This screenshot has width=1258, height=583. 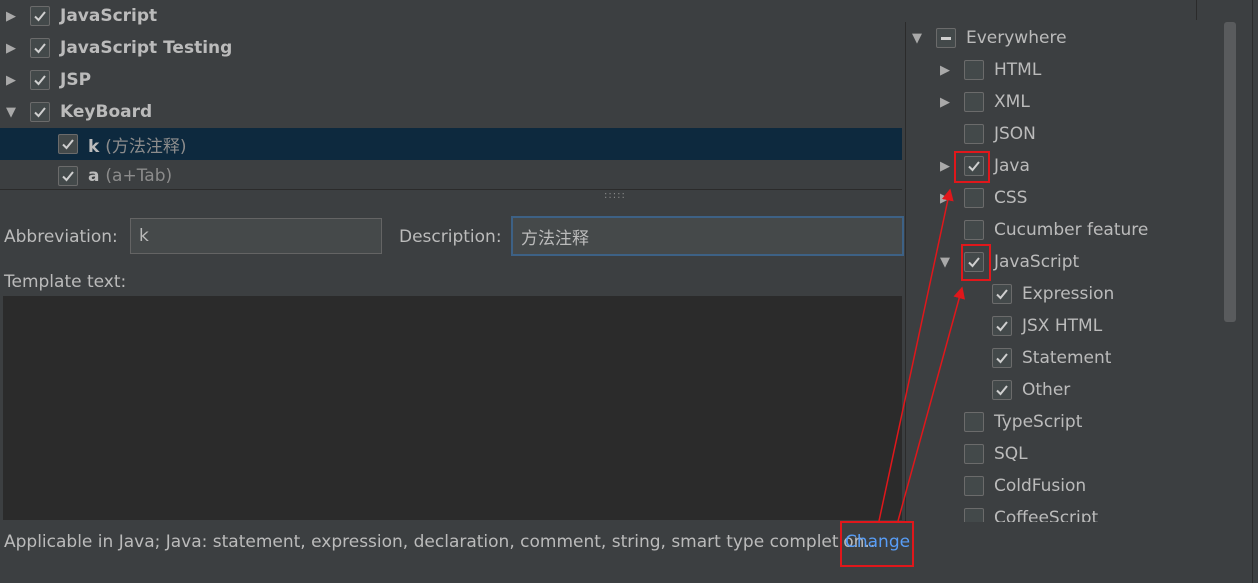 What do you see at coordinates (931, 404) in the screenshot?
I see `annotation-arrow-javascript` at bounding box center [931, 404].